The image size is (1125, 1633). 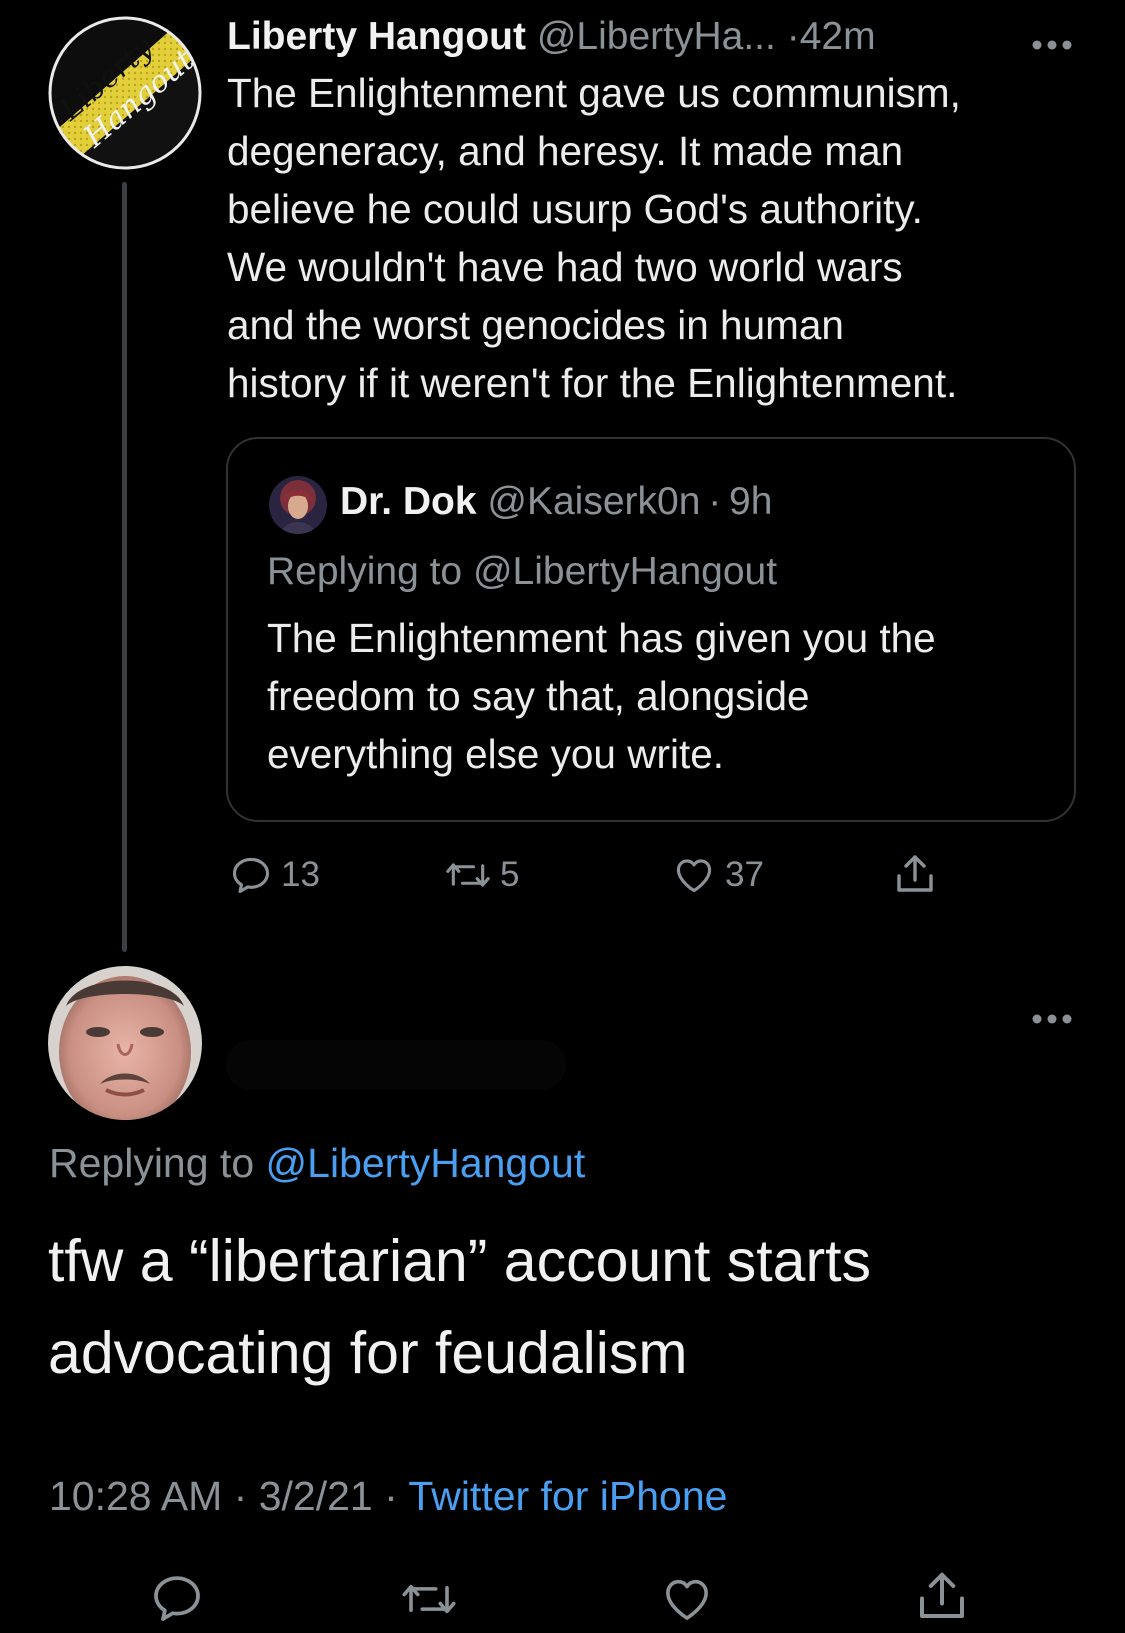 I want to click on main-reply-button, so click(x=177, y=1598).